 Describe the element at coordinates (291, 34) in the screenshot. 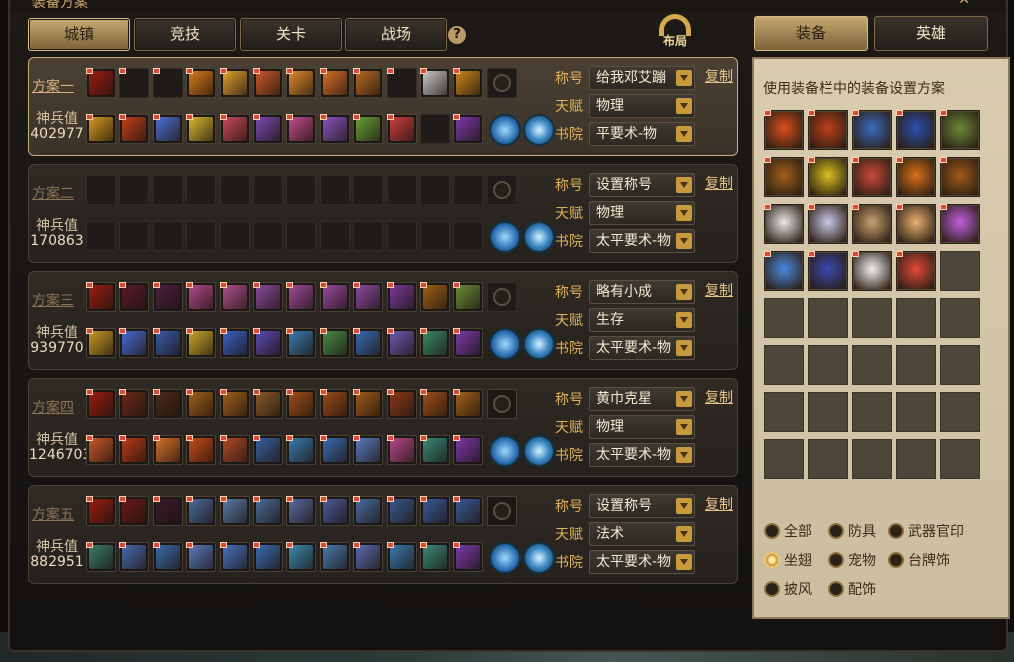

I see `tab-stage: 关卡` at that location.